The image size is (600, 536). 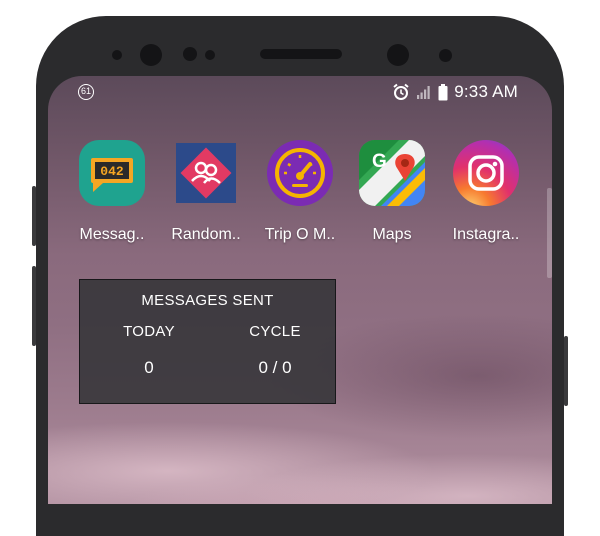 I want to click on app-label: Messag.., so click(x=112, y=234).